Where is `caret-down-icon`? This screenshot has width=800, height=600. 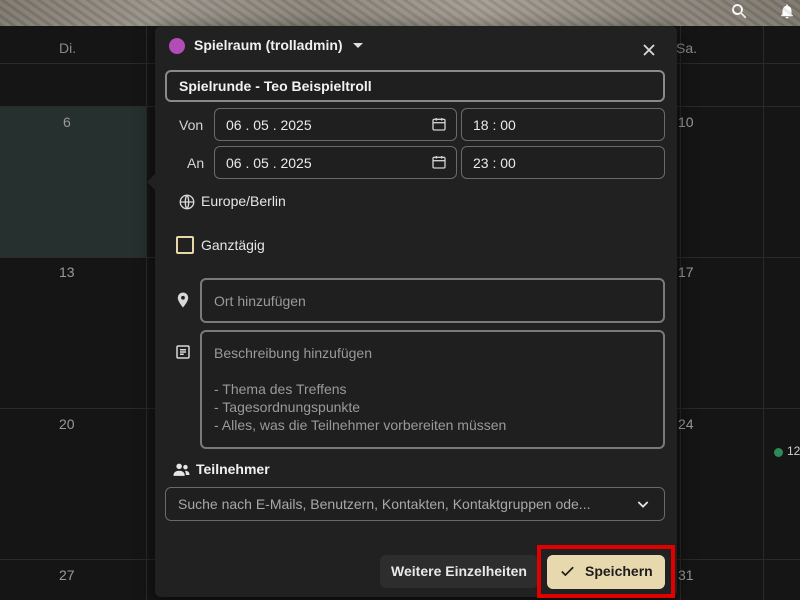 caret-down-icon is located at coordinates (358, 45).